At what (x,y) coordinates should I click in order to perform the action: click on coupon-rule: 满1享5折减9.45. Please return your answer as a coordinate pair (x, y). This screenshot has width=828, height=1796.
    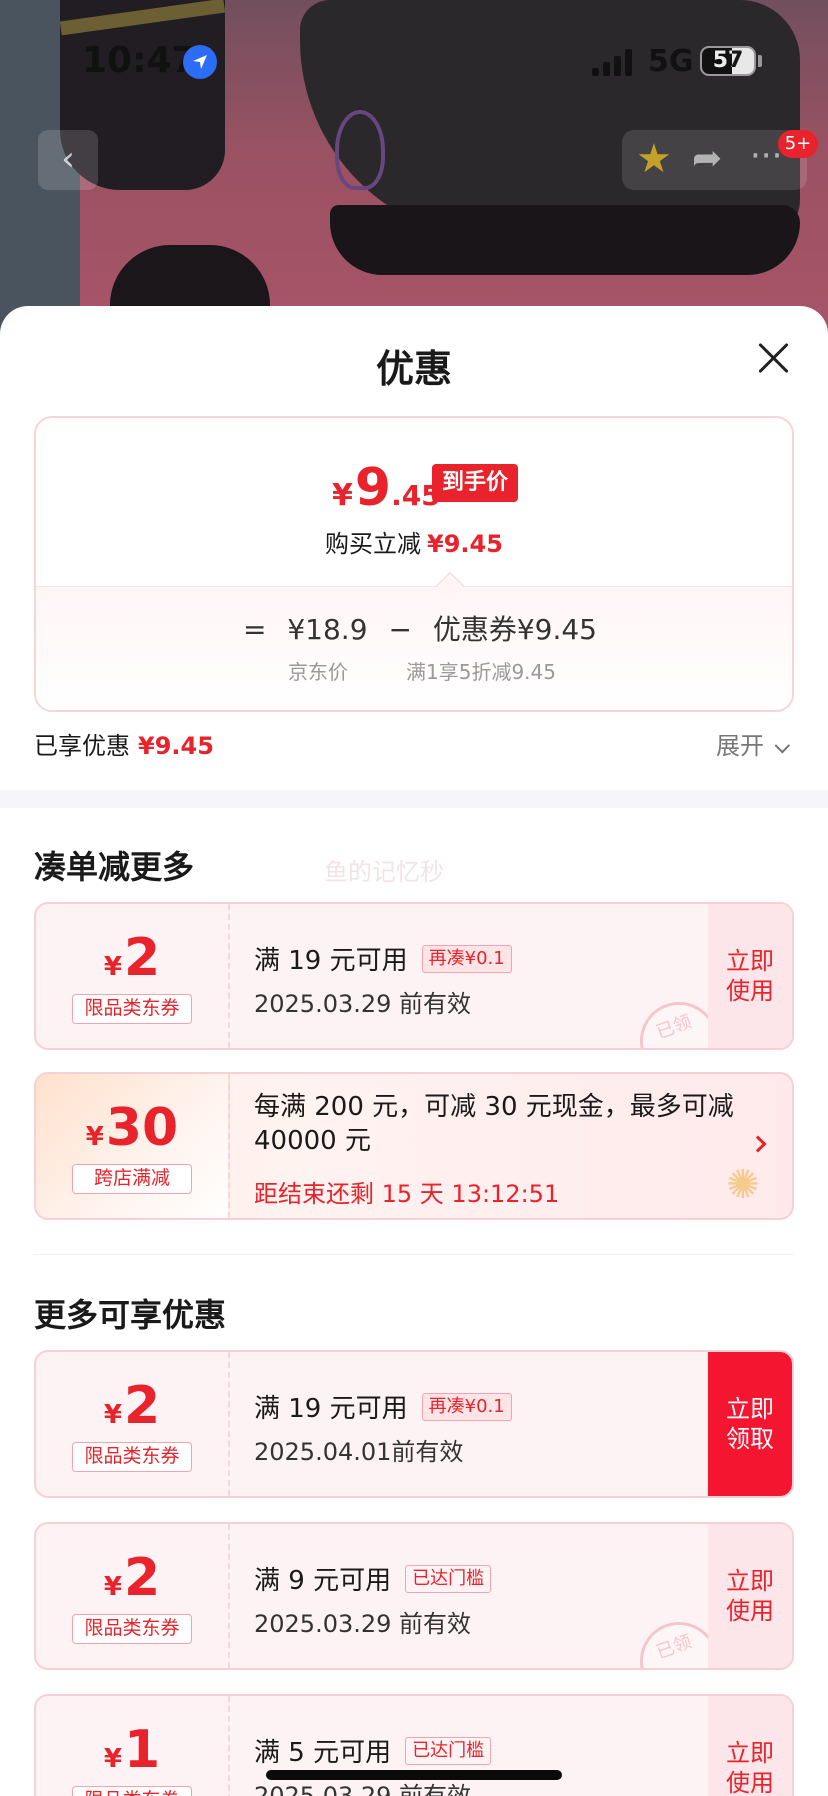
    Looking at the image, I should click on (481, 672).